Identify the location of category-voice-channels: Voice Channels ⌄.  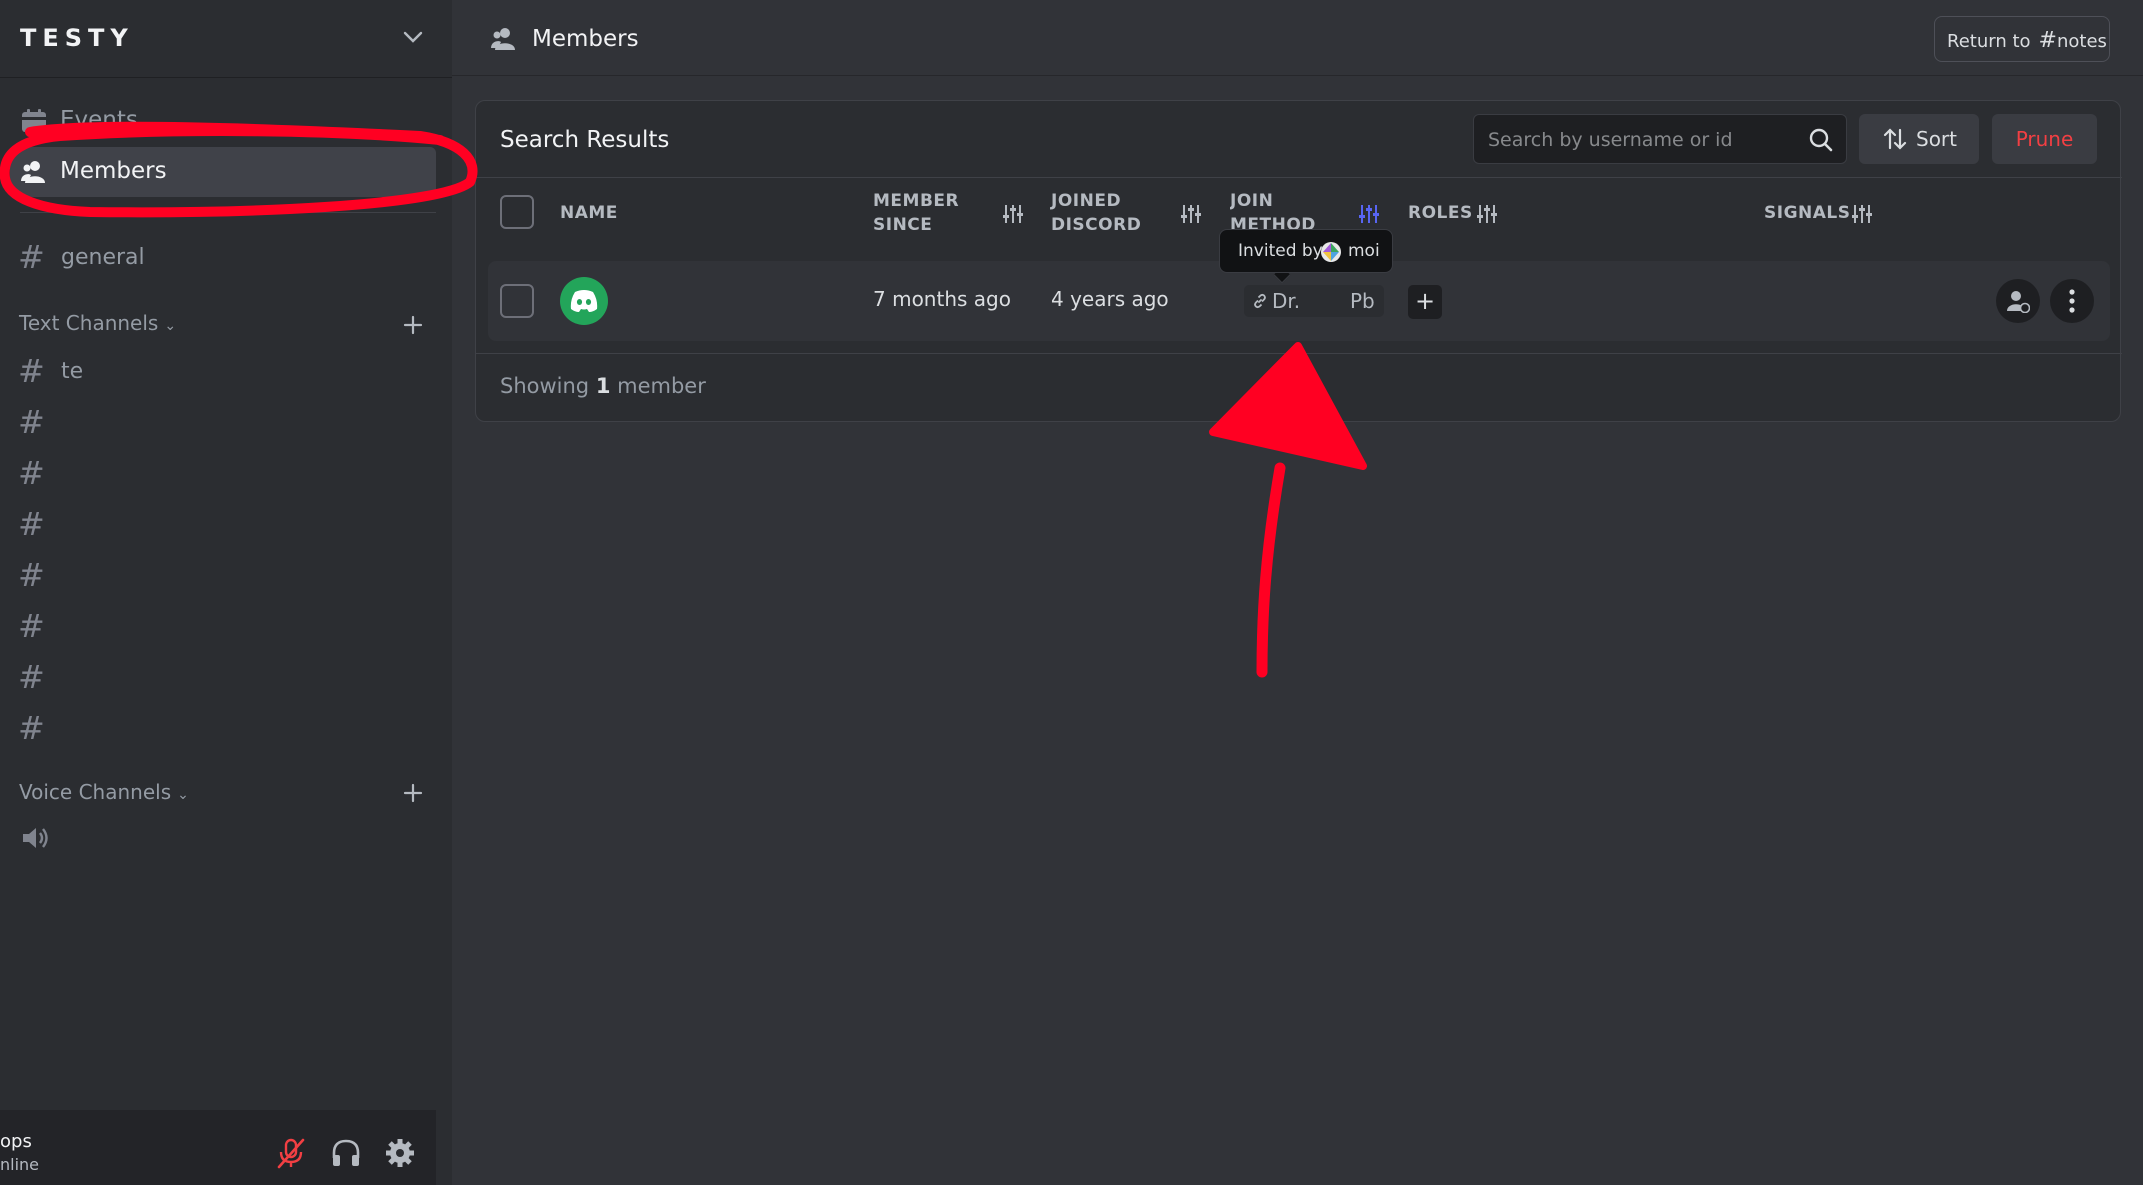
(104, 795).